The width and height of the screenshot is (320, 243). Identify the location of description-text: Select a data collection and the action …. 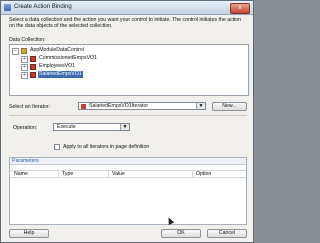
(125, 23).